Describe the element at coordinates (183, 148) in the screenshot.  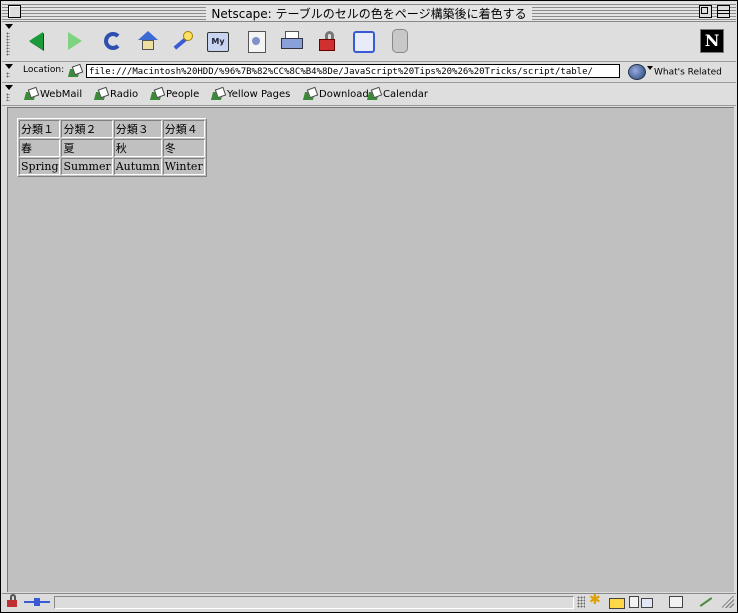
I see `table-cell: 冬` at that location.